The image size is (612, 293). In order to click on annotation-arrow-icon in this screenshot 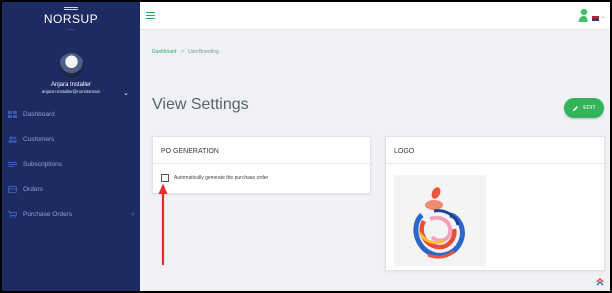, I will do `click(163, 224)`.